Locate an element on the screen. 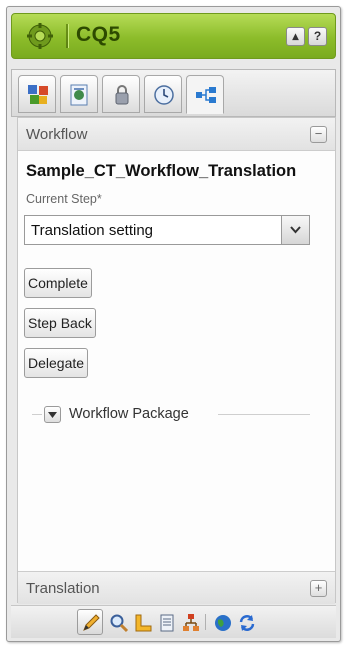  clock-icon is located at coordinates (164, 95).